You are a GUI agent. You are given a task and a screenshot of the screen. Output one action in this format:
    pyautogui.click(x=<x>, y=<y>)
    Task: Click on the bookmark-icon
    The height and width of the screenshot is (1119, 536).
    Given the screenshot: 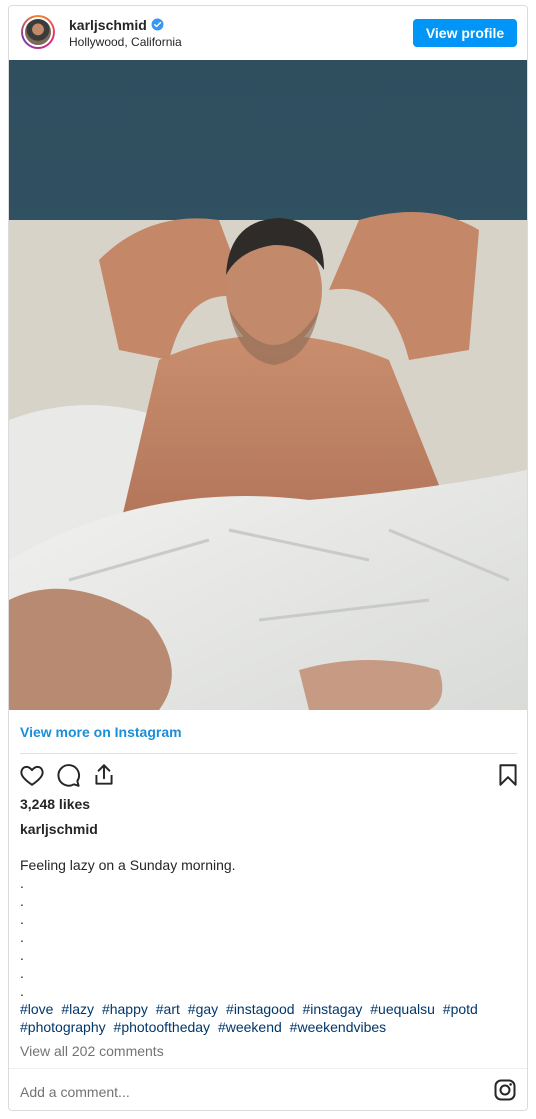 What is the action you would take?
    pyautogui.click(x=508, y=775)
    